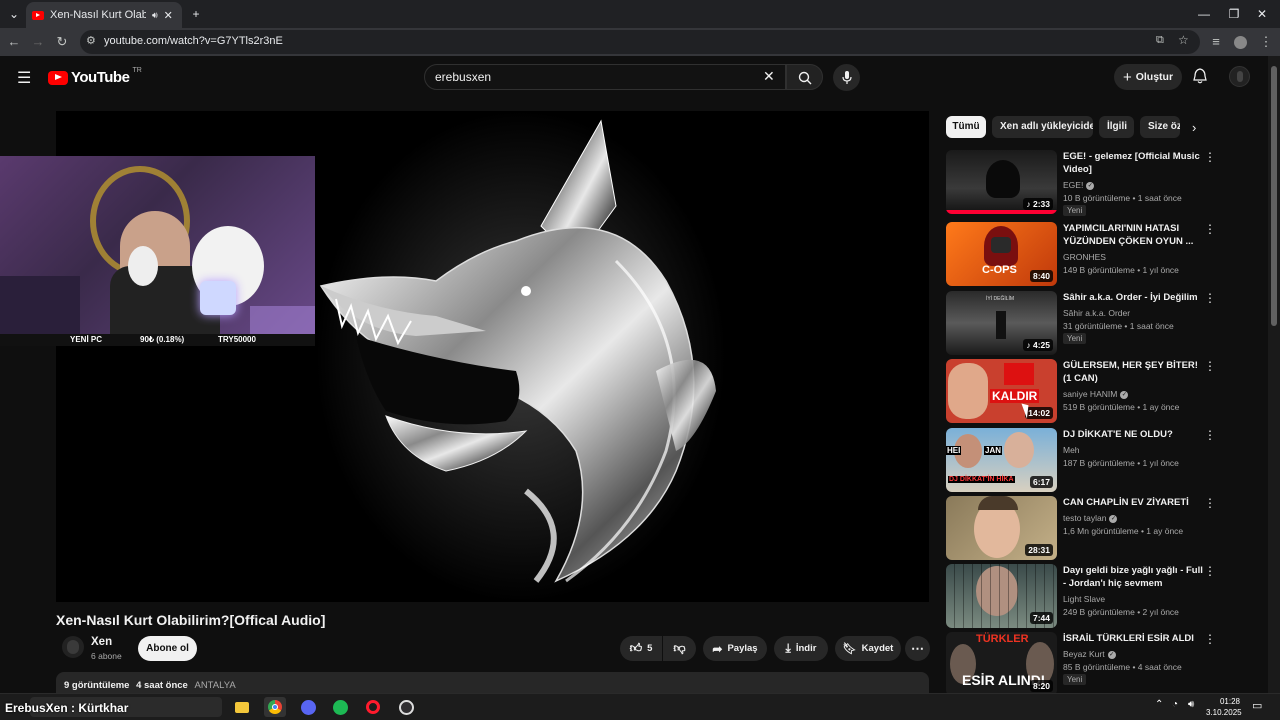 This screenshot has width=1280, height=720. Describe the element at coordinates (38, 15) in the screenshot. I see `youtube-favicon-icon` at that location.